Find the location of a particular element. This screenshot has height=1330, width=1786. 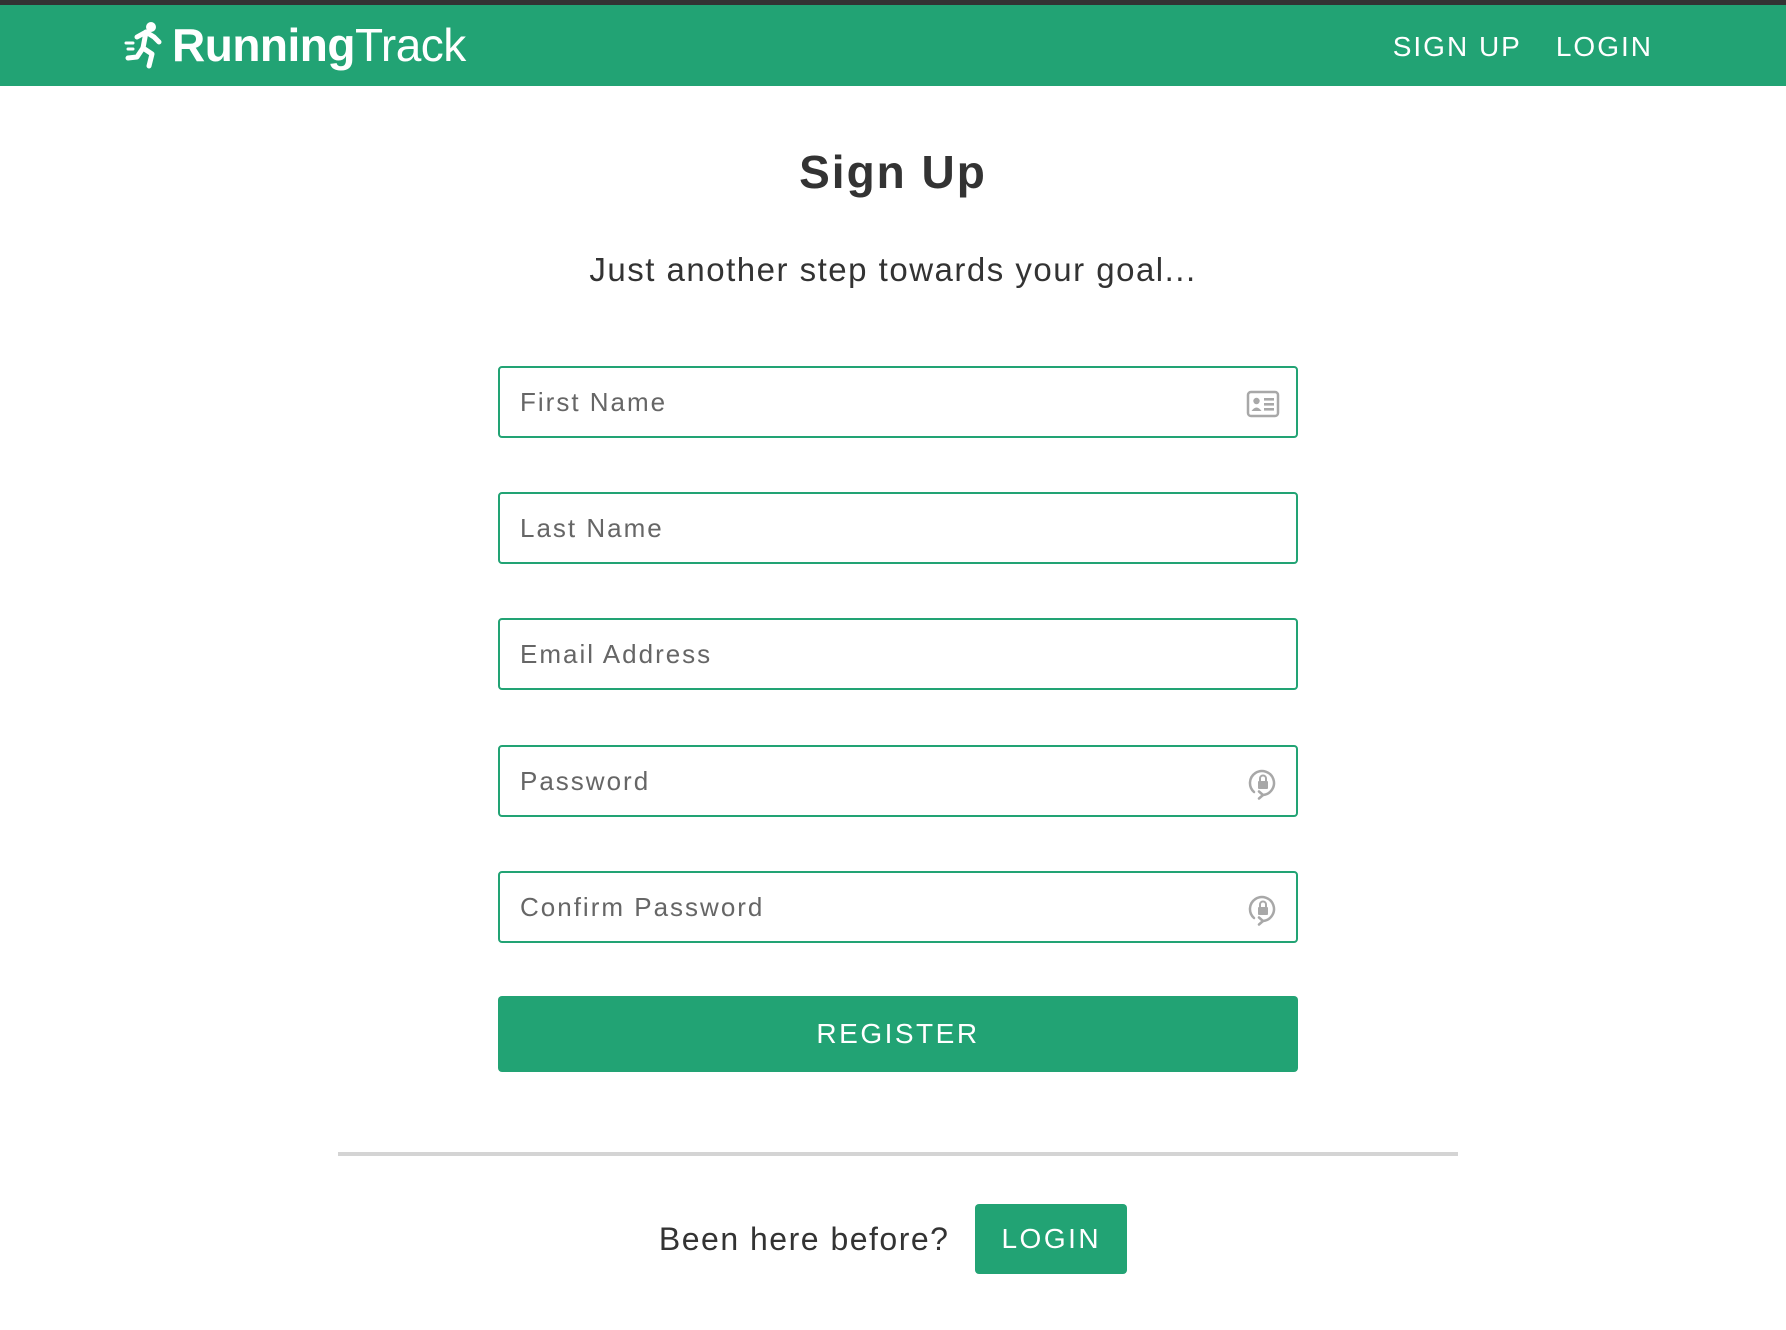

login-prompt-text: Been here before? is located at coordinates (804, 1238).